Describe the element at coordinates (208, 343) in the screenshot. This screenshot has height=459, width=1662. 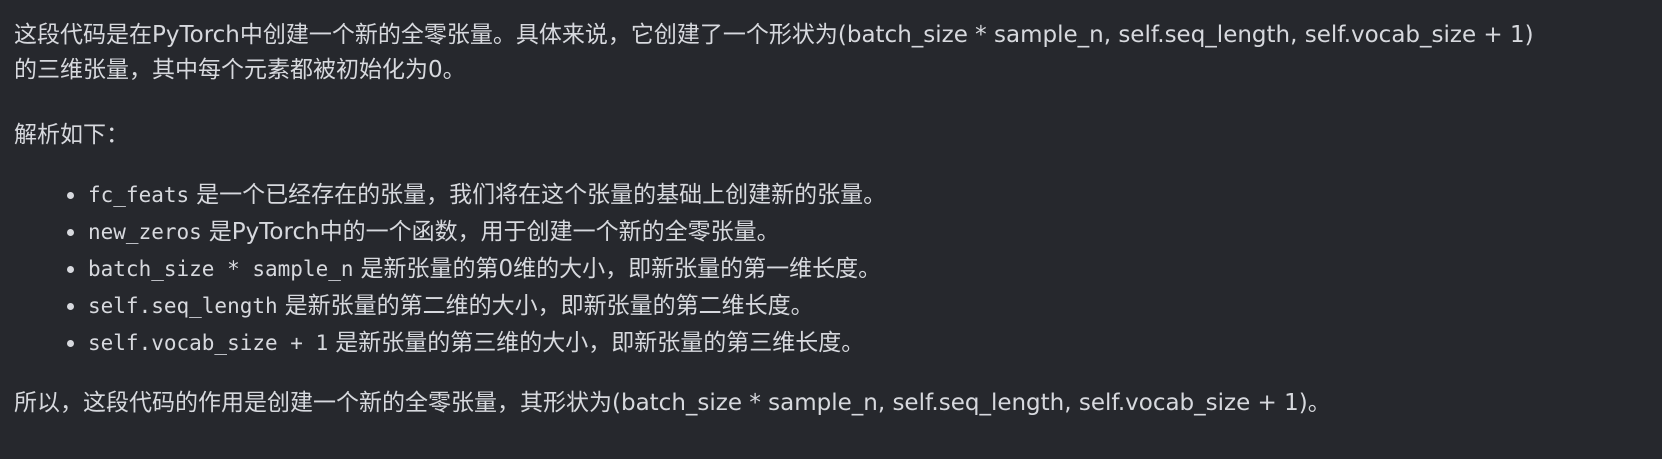
I see `inline-code: self.vocab_size + 1` at that location.